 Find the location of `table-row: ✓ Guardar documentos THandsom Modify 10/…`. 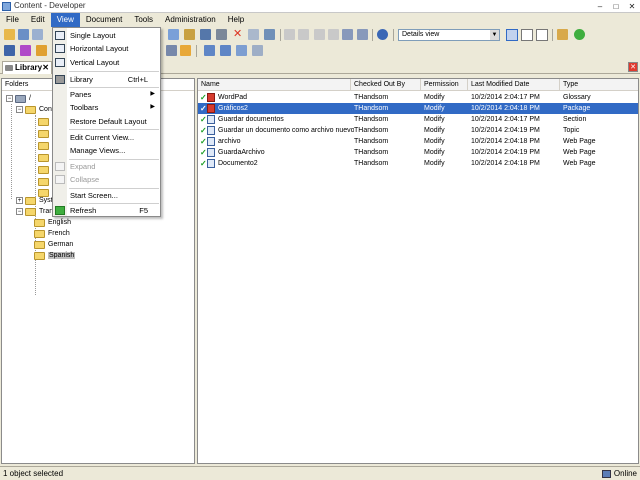

table-row: ✓ Guardar documentos THandsom Modify 10/… is located at coordinates (418, 119).